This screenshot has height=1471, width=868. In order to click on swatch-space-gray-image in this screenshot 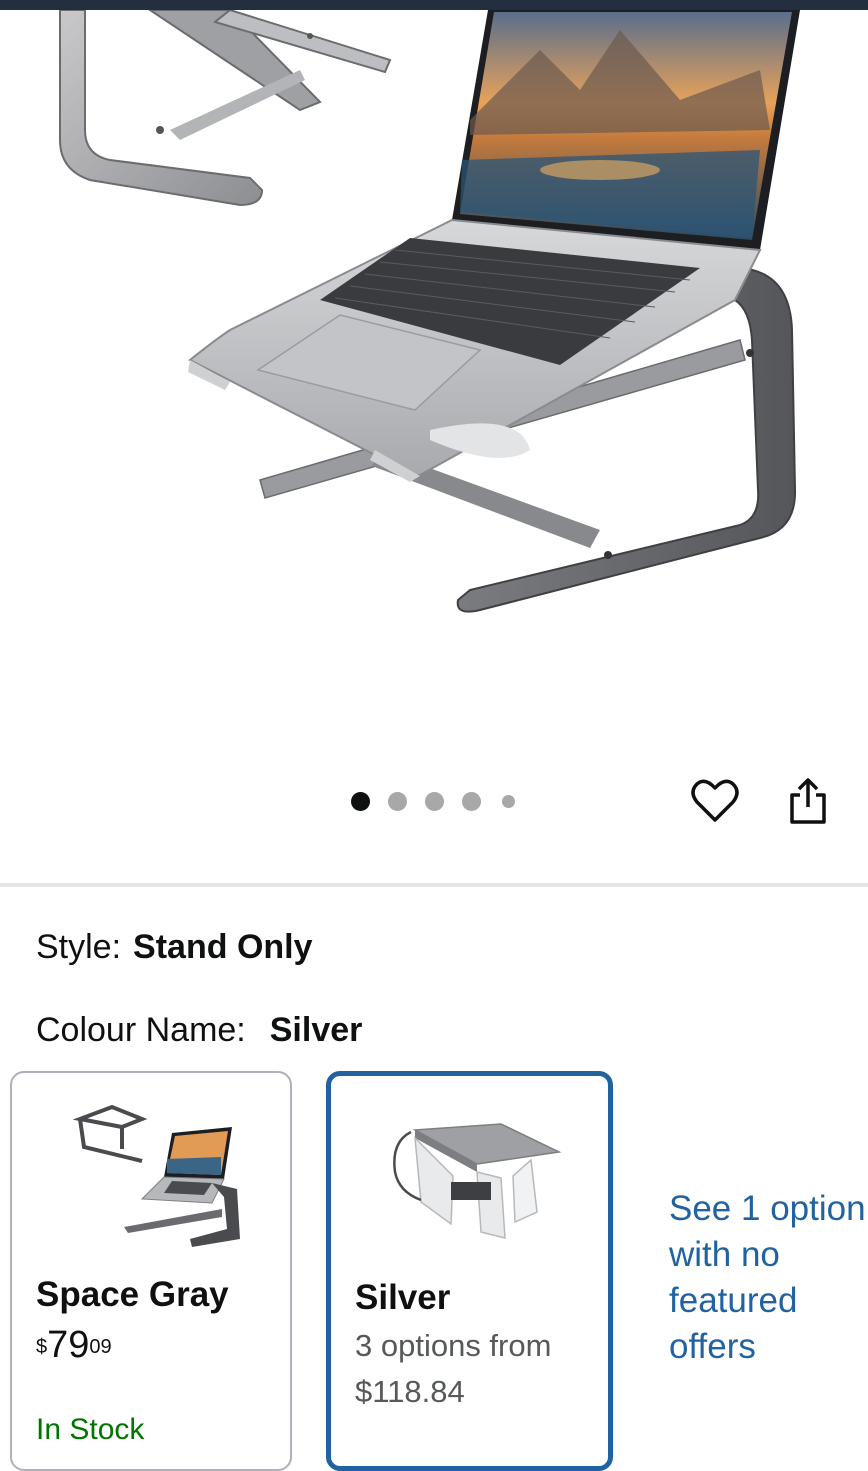, I will do `click(156, 1175)`.